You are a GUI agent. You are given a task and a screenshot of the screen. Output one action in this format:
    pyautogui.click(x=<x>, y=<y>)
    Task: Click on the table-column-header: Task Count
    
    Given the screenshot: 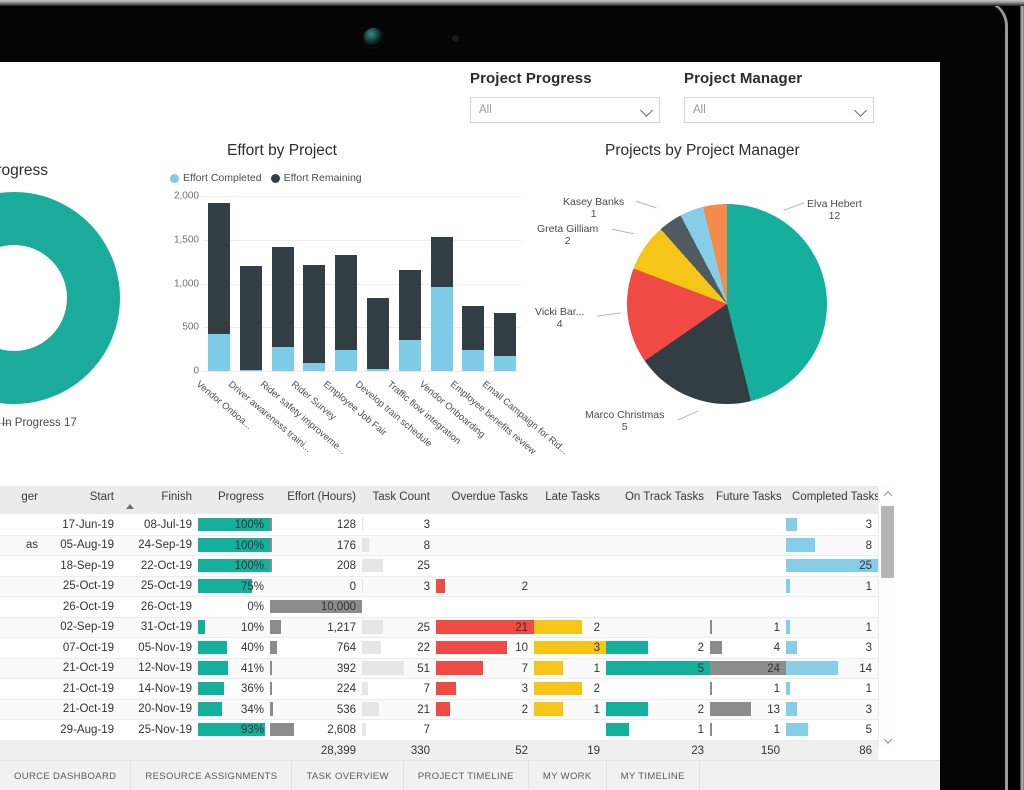 What is the action you would take?
    pyautogui.click(x=399, y=500)
    